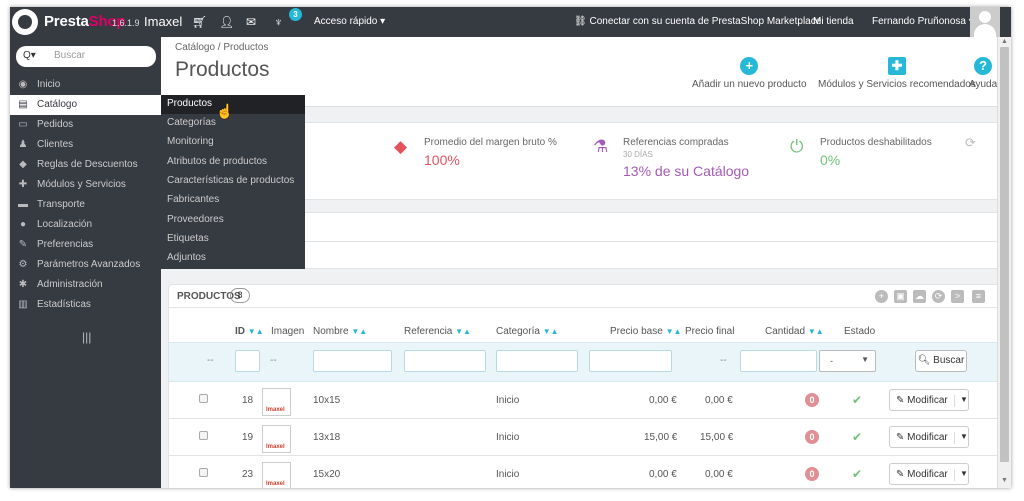 This screenshot has height=501, width=1024. I want to click on collapse-sidebar-icon: |||, so click(86, 337).